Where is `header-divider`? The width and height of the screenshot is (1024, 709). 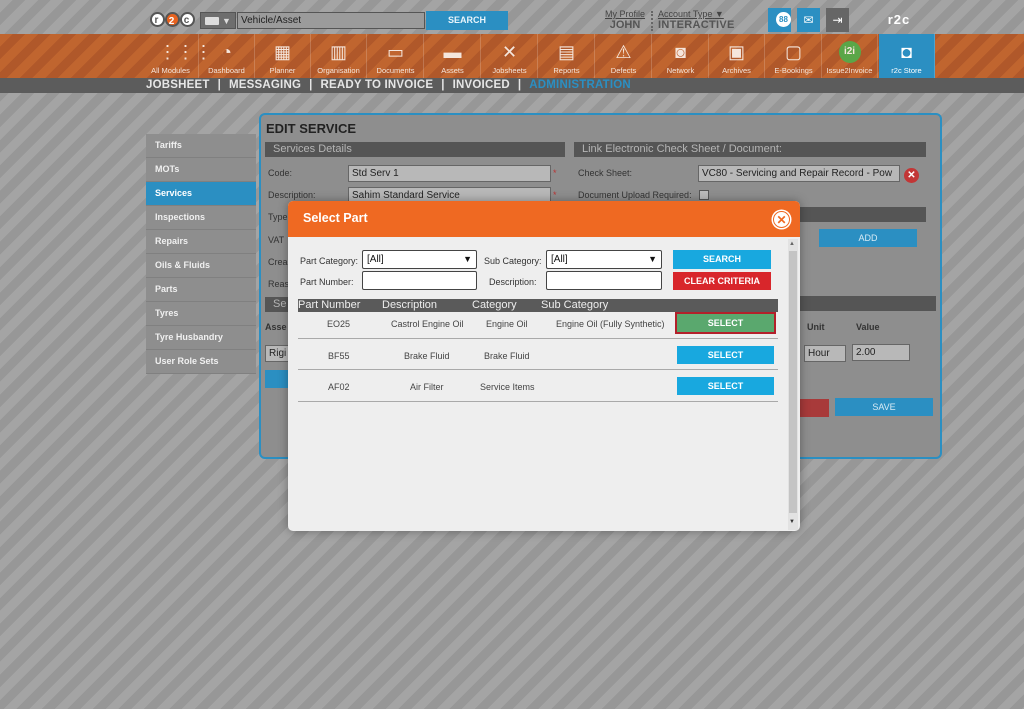
header-divider is located at coordinates (652, 21).